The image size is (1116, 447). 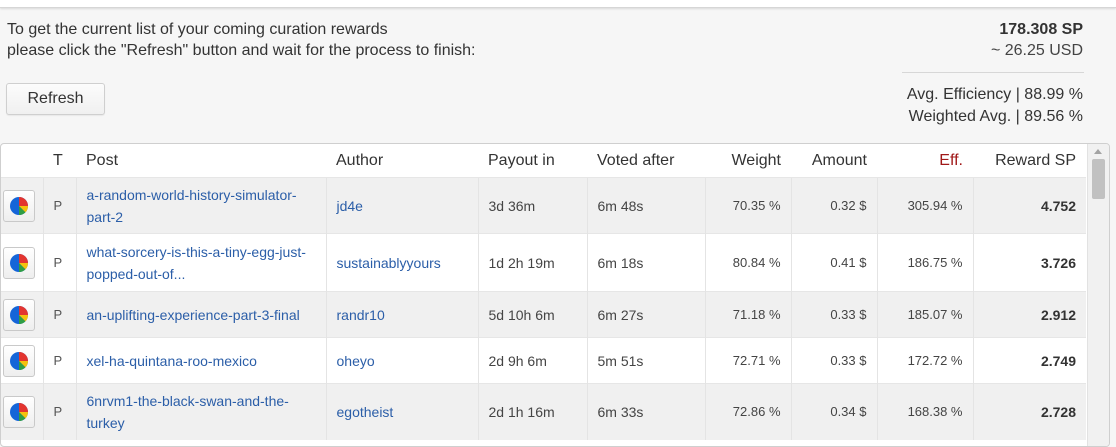 What do you see at coordinates (747, 205) in the screenshot?
I see `row-weight: 70.35 %` at bounding box center [747, 205].